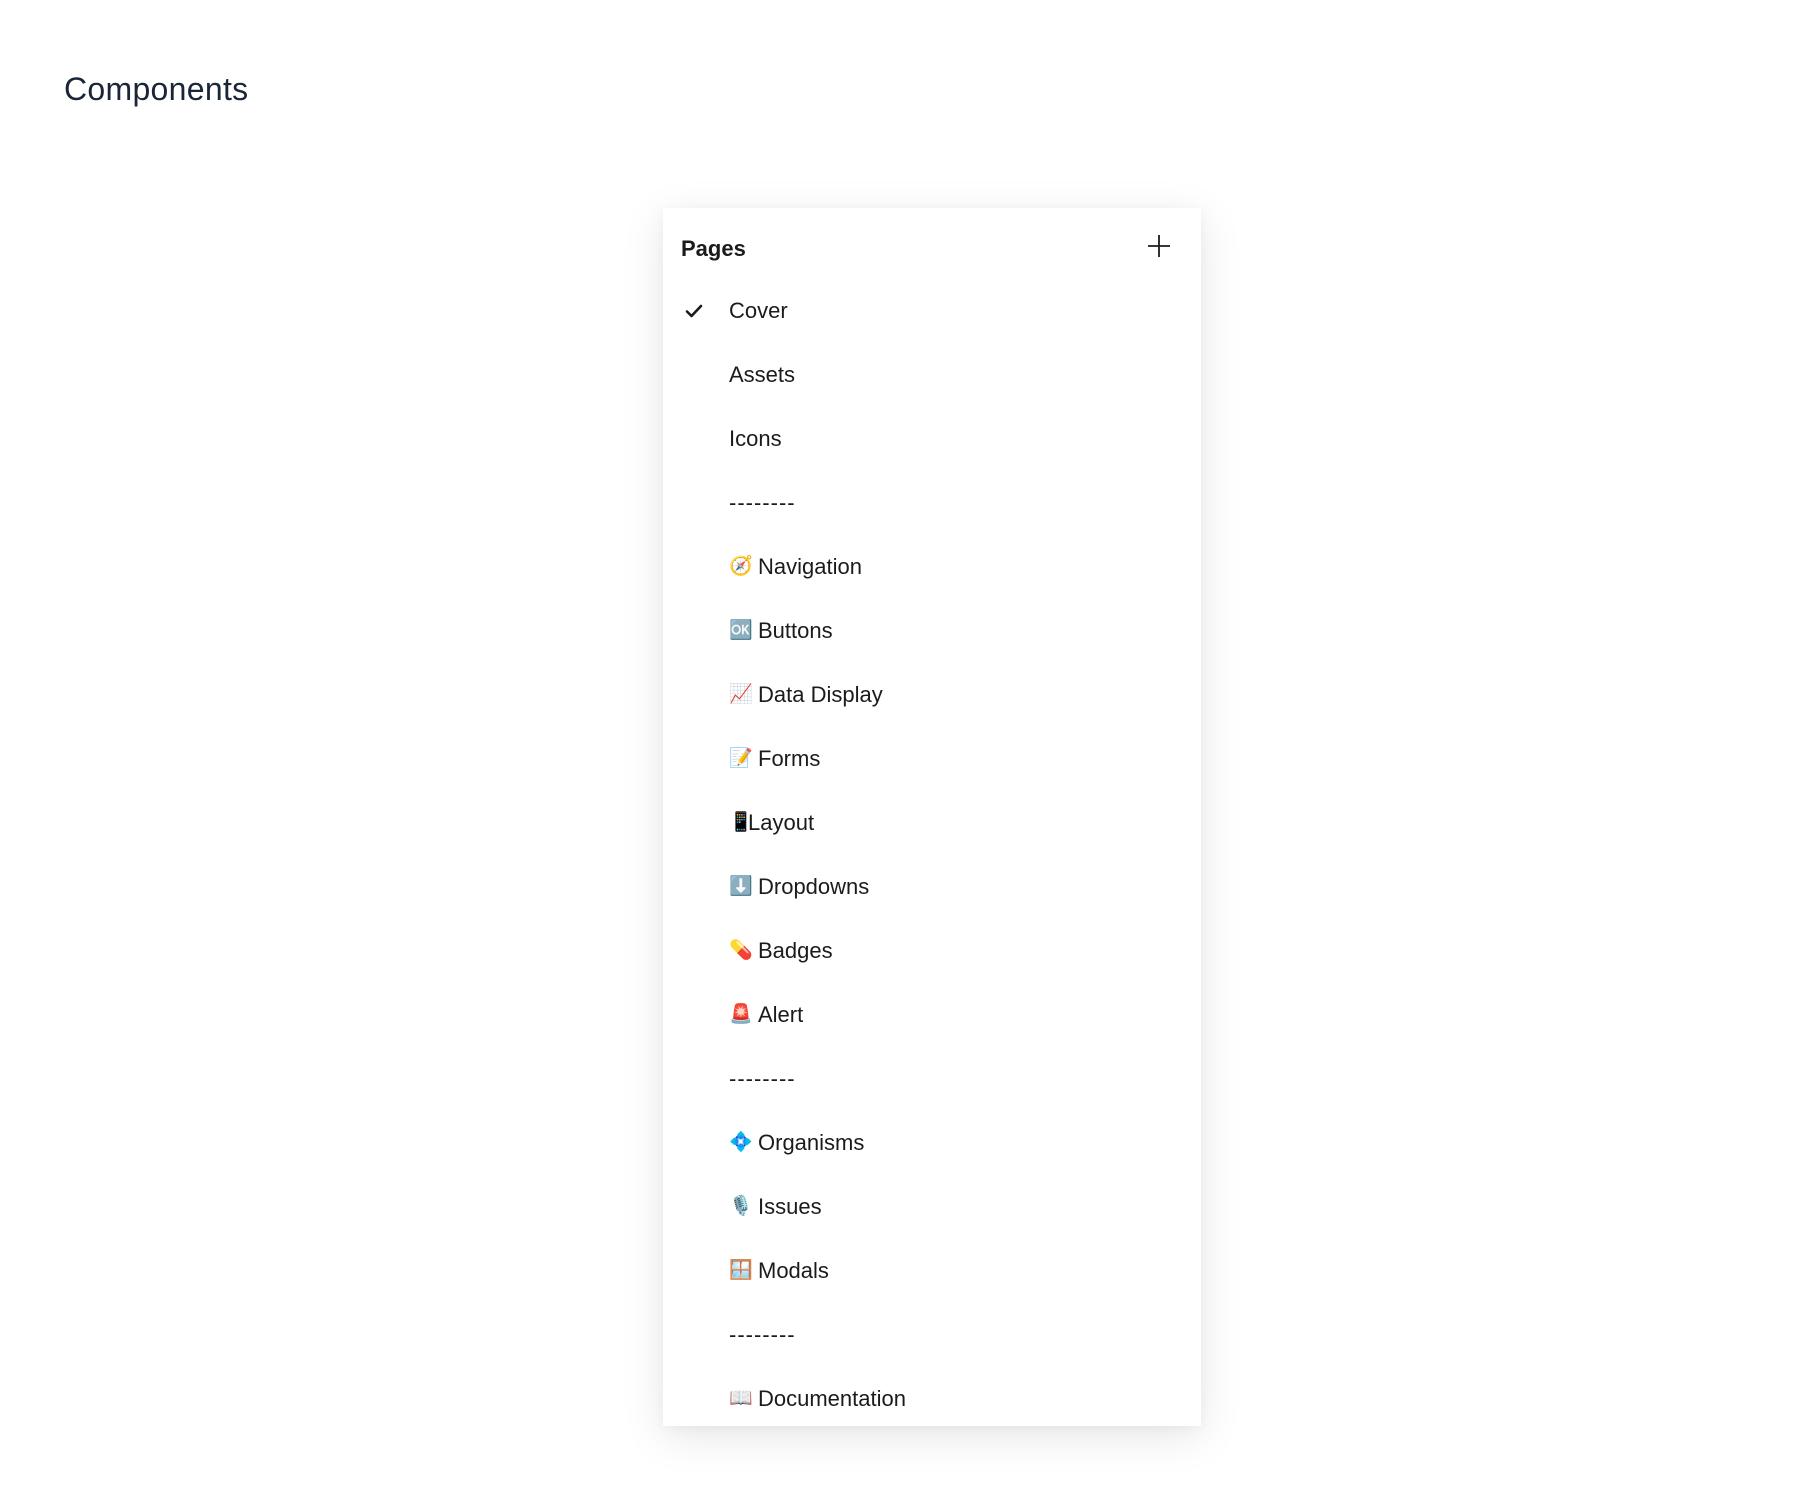  Describe the element at coordinates (932, 695) in the screenshot. I see `page-list-item: 📈 Data Display` at that location.